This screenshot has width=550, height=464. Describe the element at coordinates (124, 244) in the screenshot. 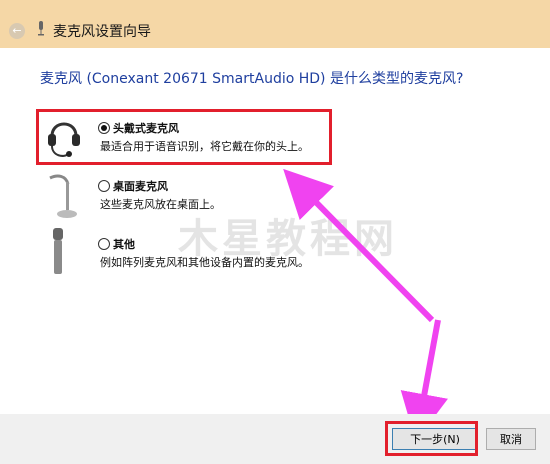

I see `option-label-other: 其他` at that location.